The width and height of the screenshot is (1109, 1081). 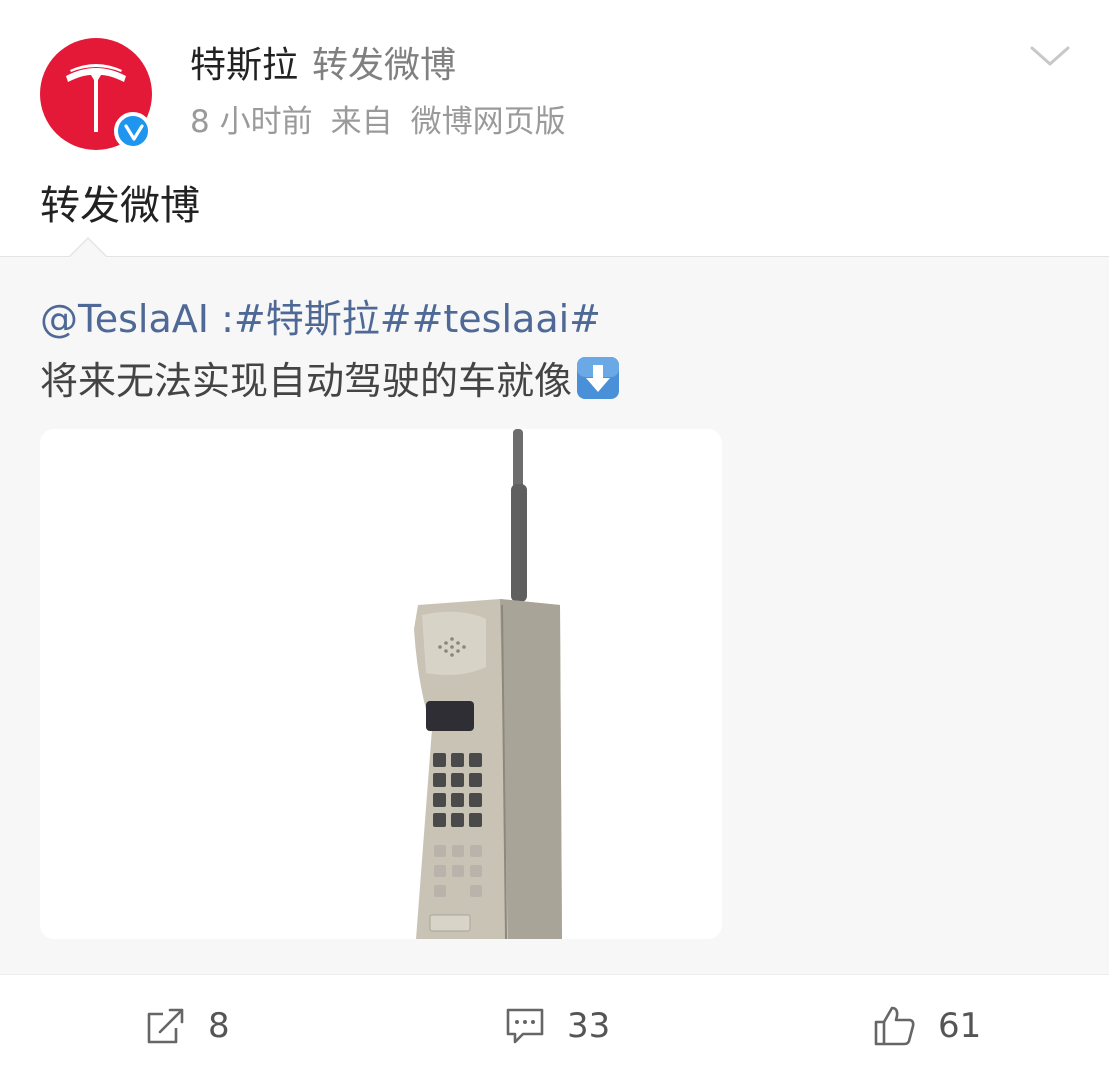 What do you see at coordinates (219, 1026) in the screenshot?
I see `repost-count: 8` at bounding box center [219, 1026].